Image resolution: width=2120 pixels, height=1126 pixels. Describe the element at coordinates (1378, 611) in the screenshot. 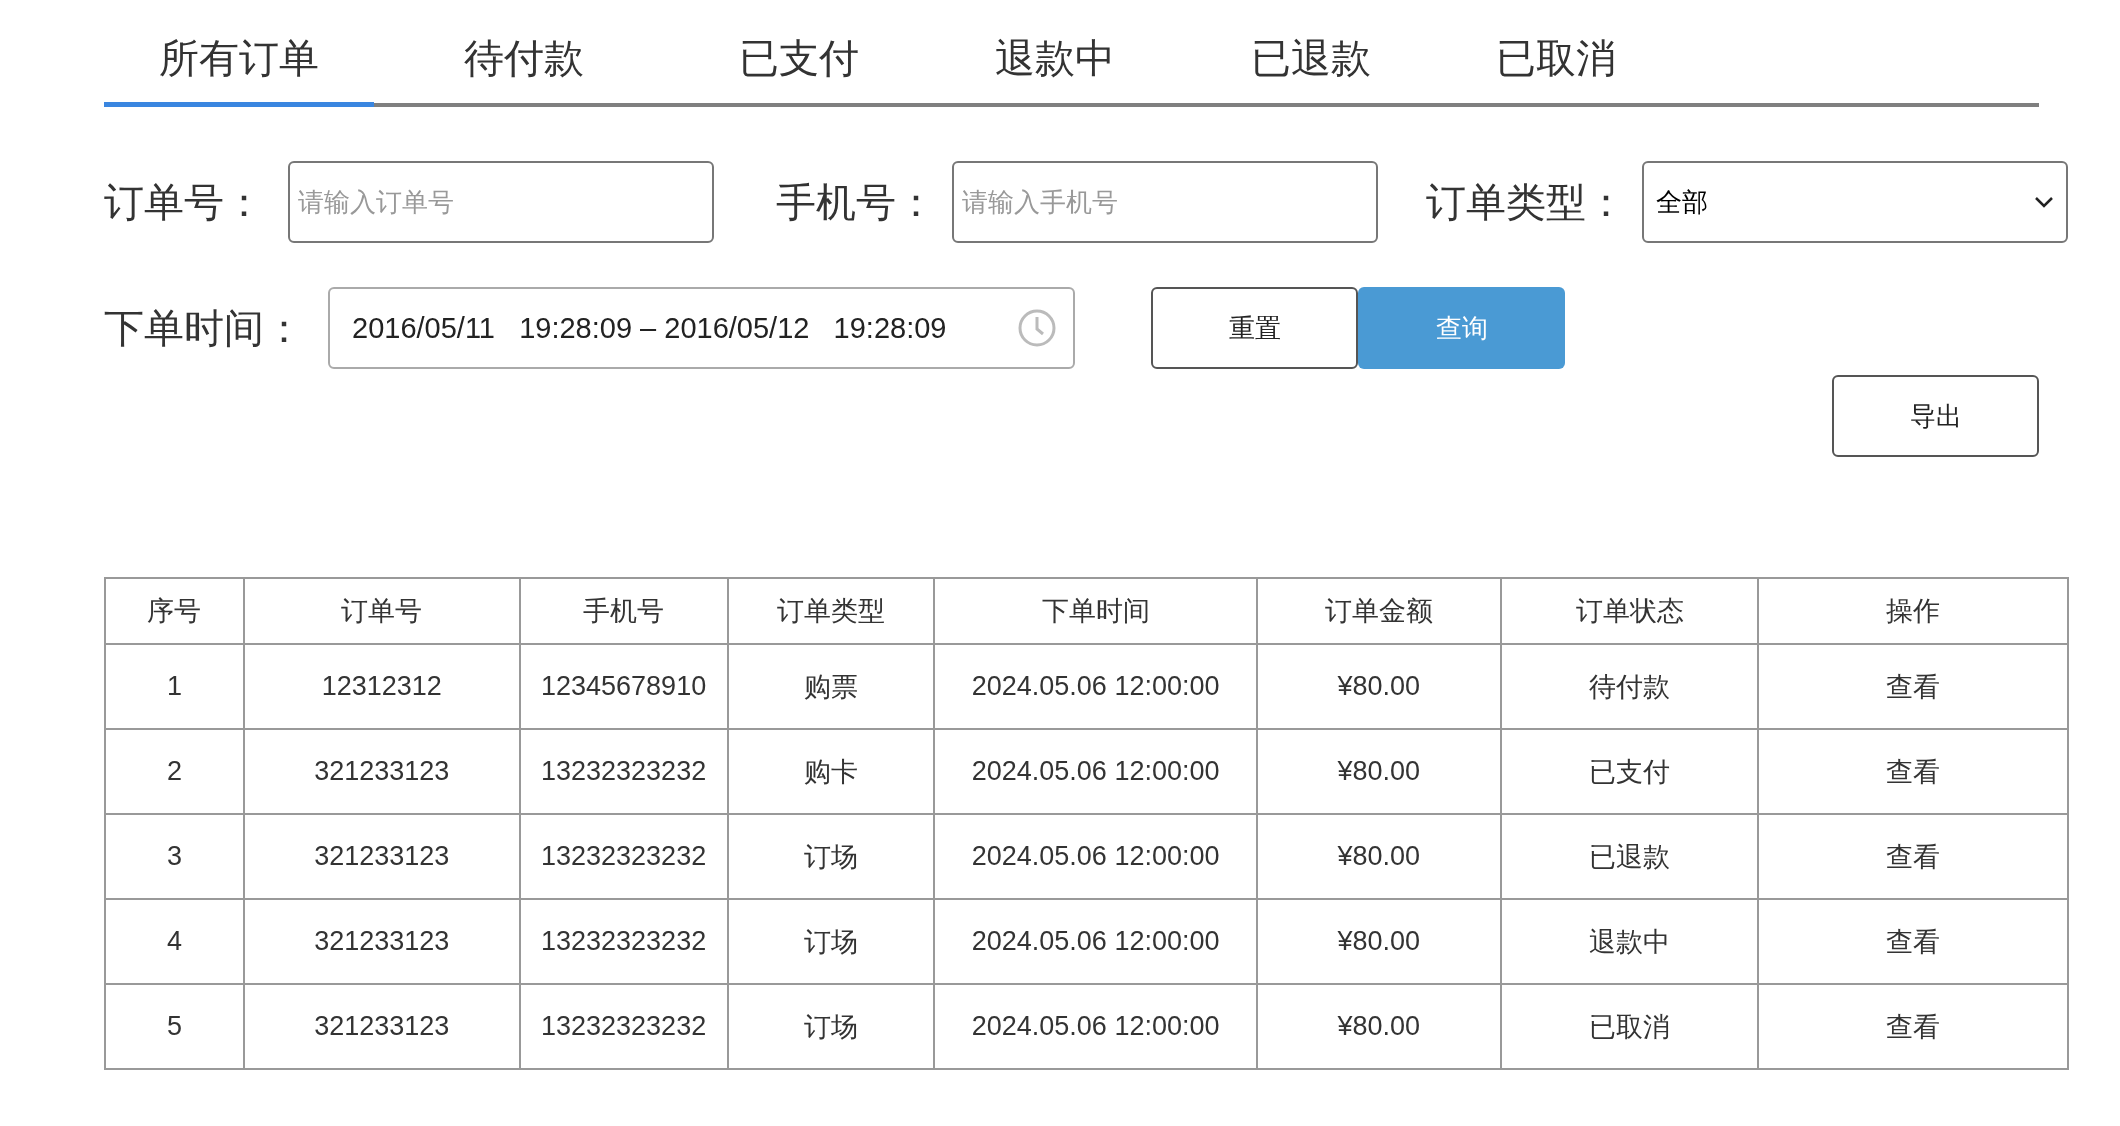

I see `column-header: 订单金额` at that location.